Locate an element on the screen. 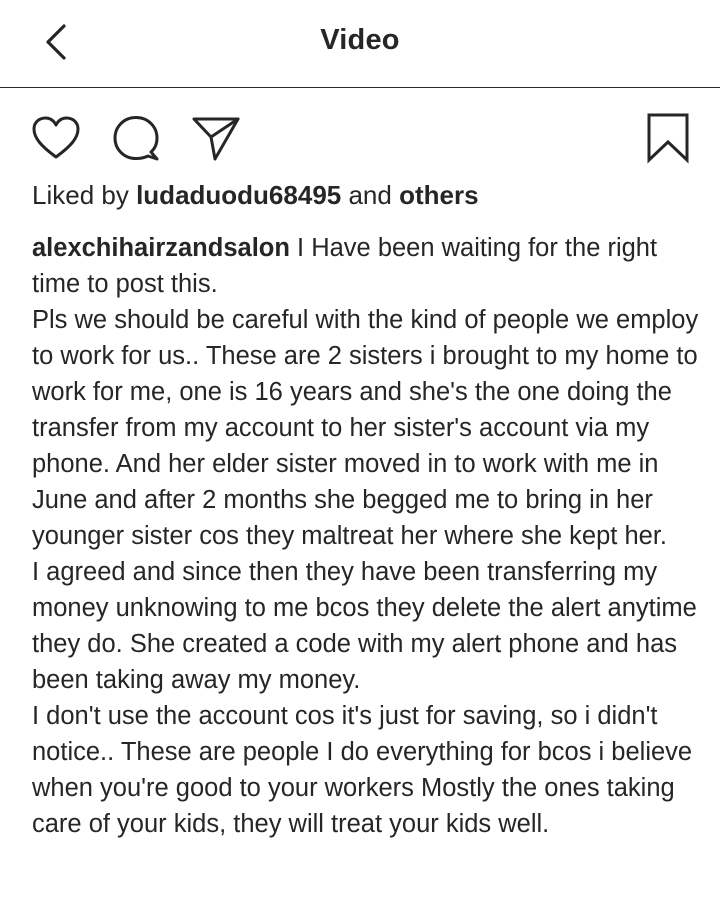 This screenshot has width=720, height=913. share-button is located at coordinates (216, 138).